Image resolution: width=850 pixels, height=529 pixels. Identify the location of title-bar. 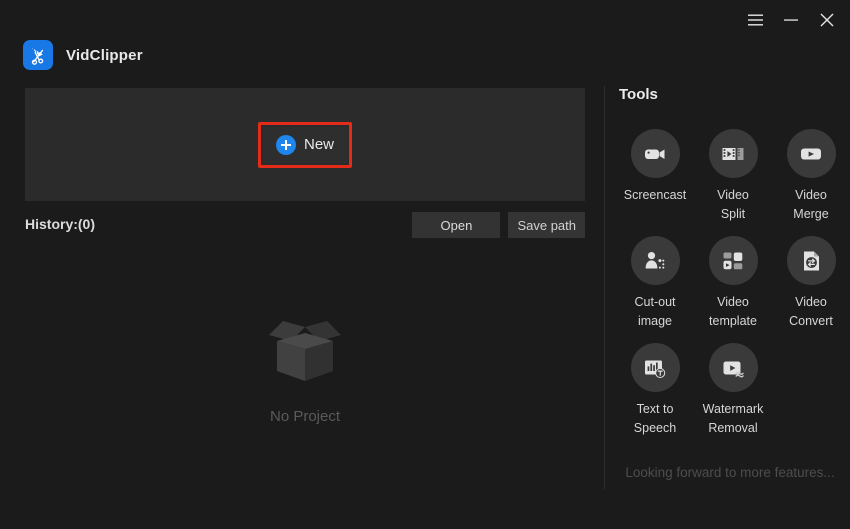
(425, 19).